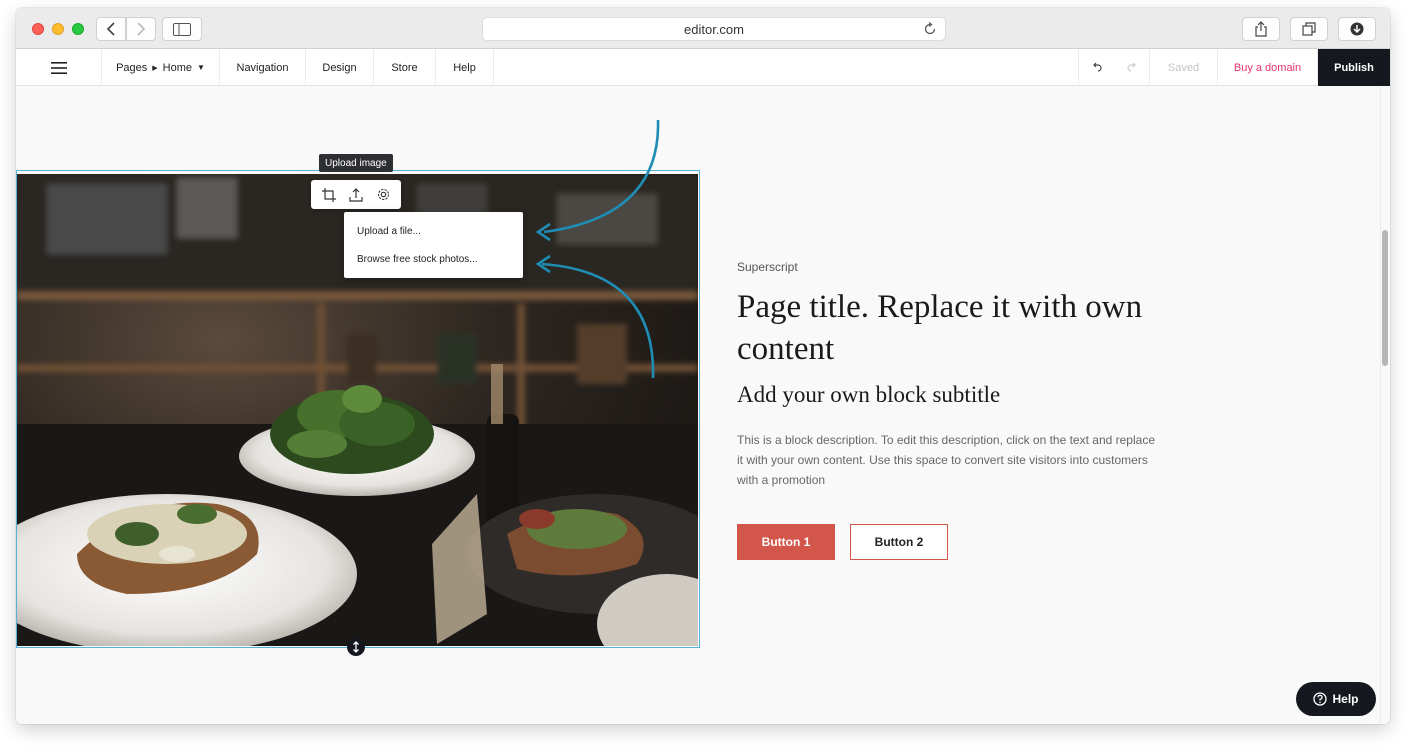 Image resolution: width=1406 pixels, height=748 pixels. I want to click on resize-handle, so click(356, 647).